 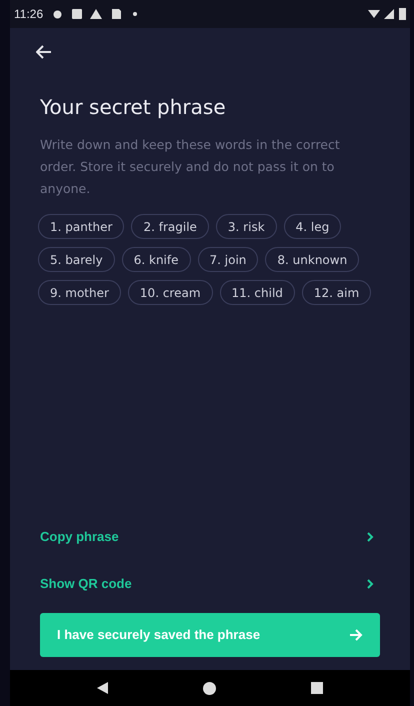 I want to click on word-chip: 1. panther, so click(x=81, y=226).